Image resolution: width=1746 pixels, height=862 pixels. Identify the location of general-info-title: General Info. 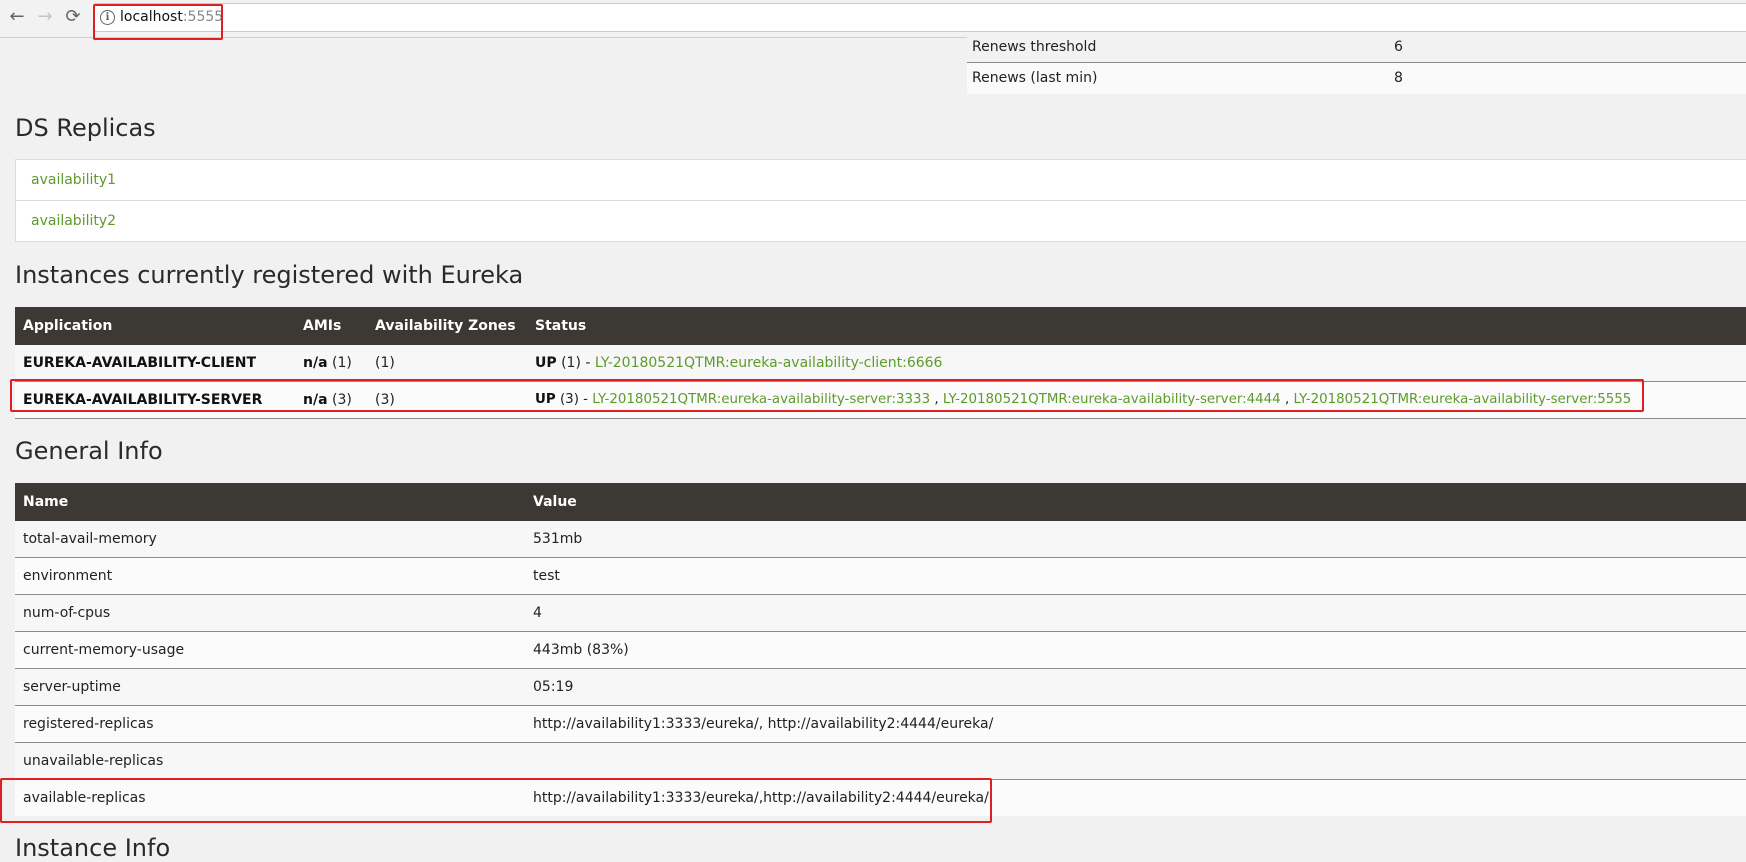
(89, 451).